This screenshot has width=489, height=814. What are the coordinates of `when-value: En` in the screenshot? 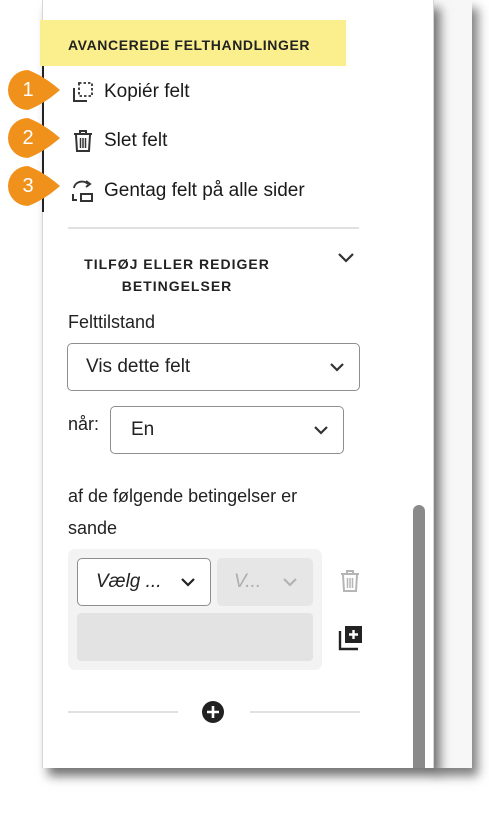 It's located at (143, 429).